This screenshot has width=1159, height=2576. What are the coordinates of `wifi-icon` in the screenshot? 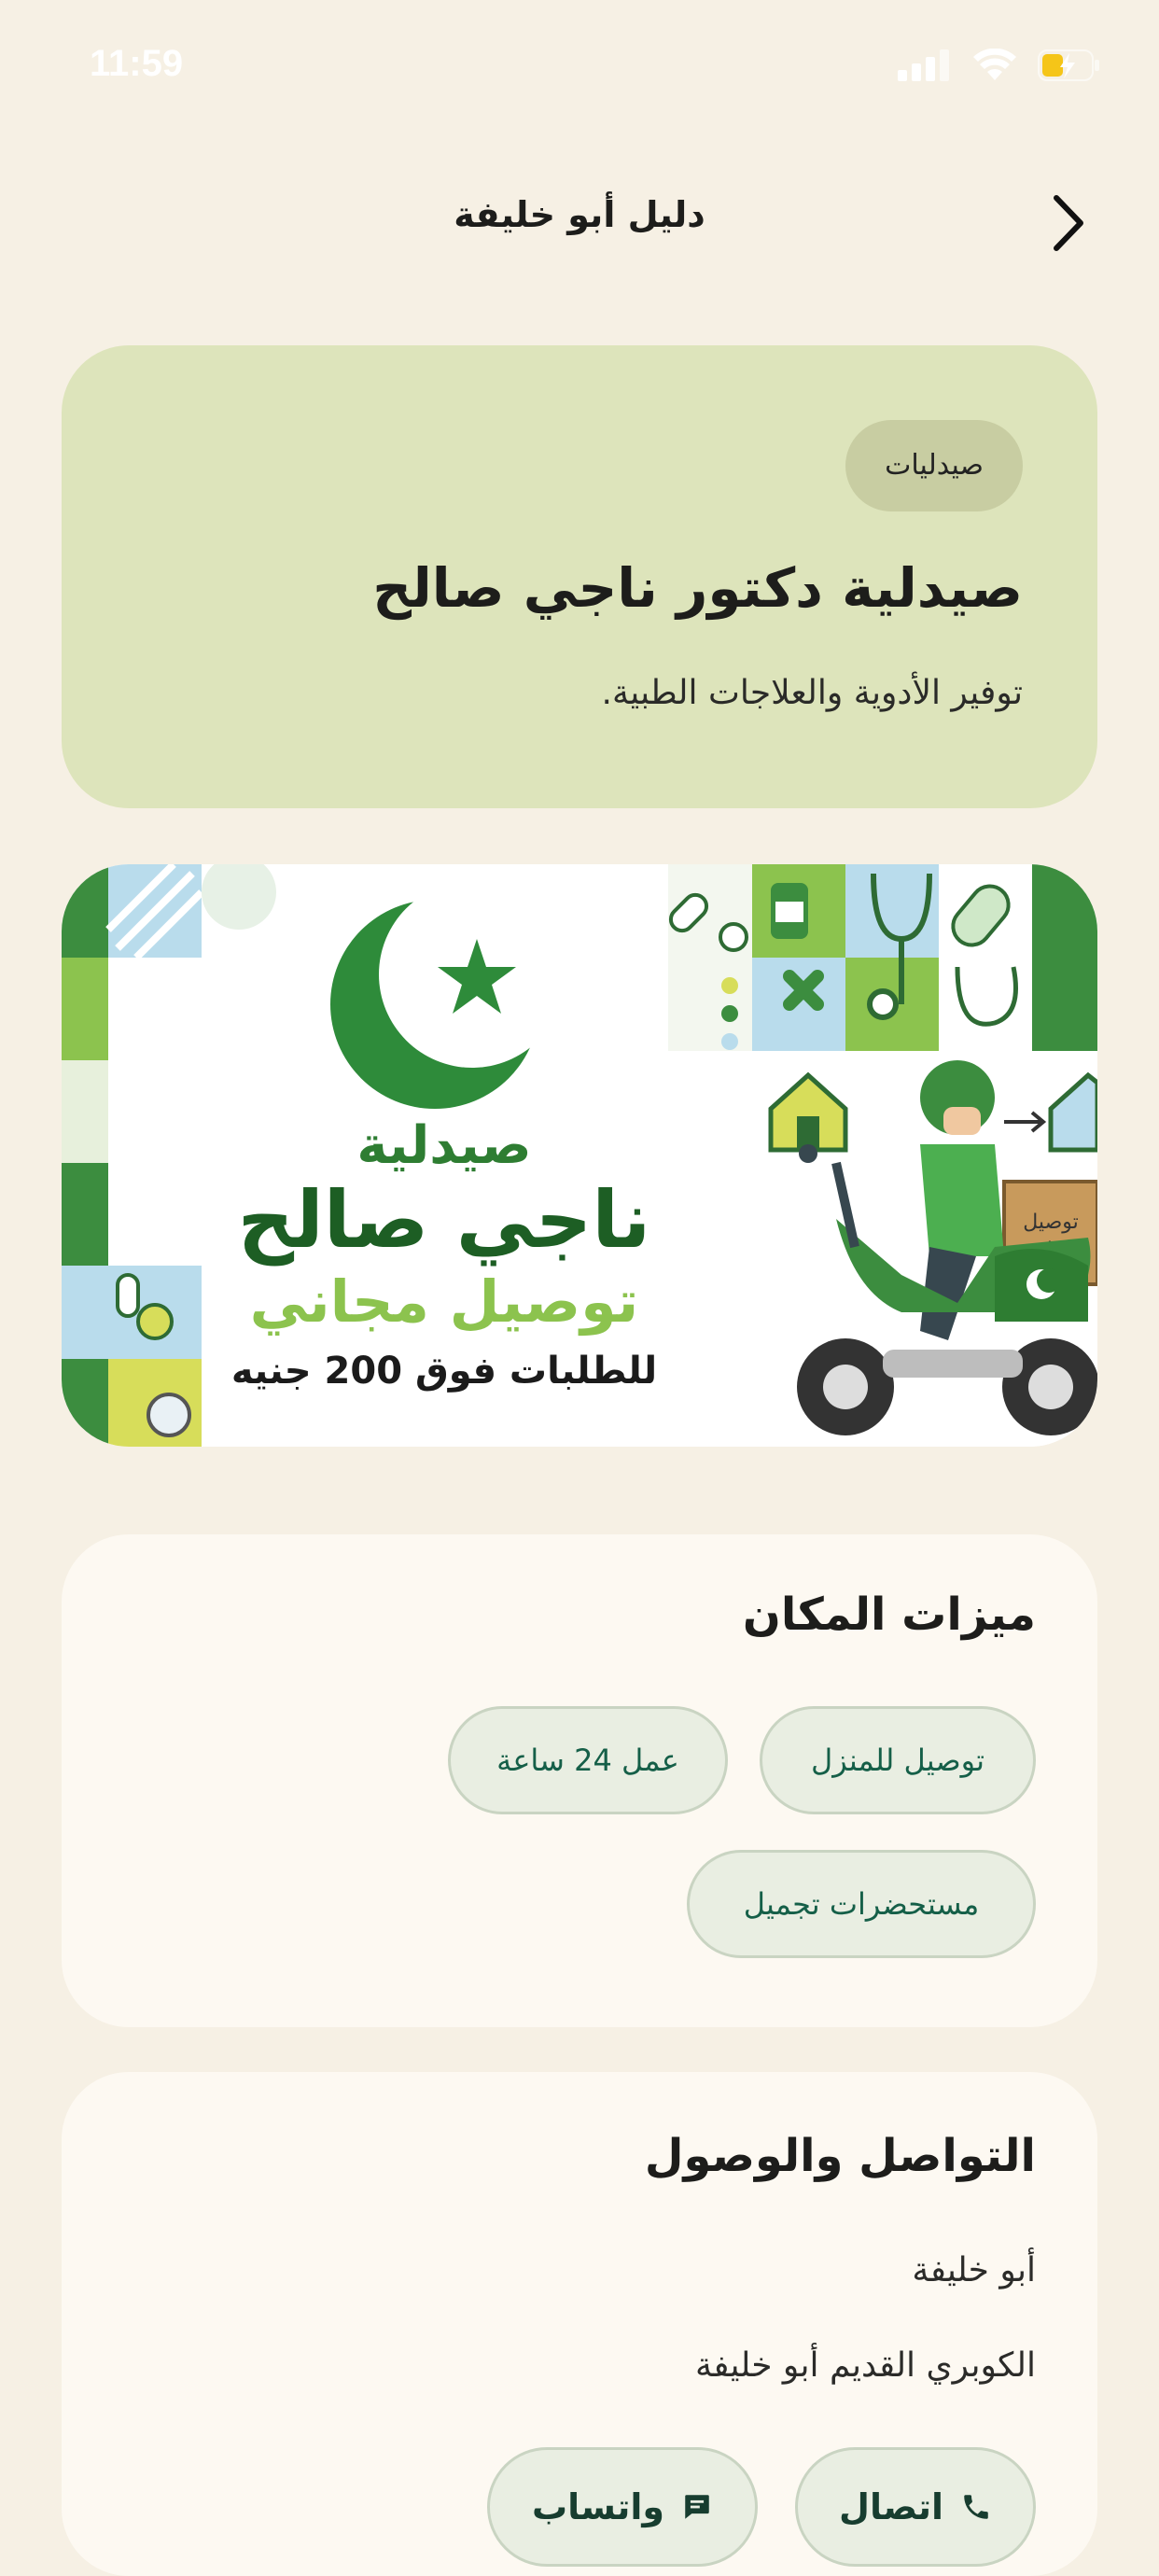 It's located at (994, 64).